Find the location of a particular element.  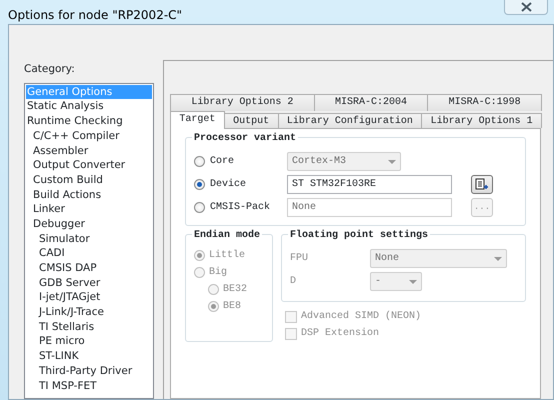

category-item: Build Actions is located at coordinates (89, 195).